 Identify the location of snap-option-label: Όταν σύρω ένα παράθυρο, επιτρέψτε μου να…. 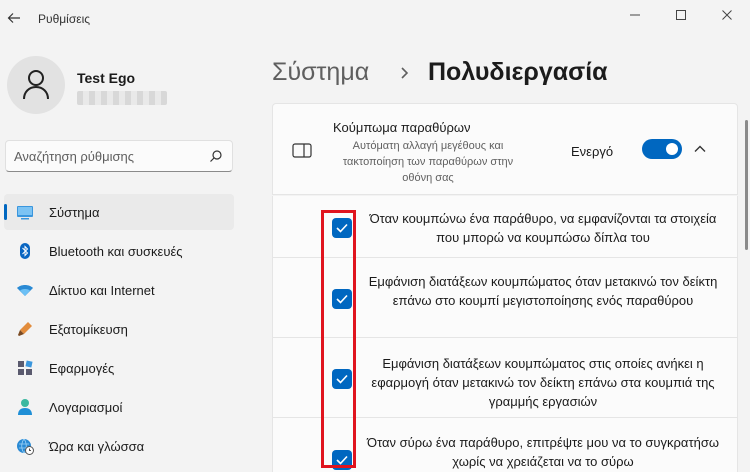
(543, 452).